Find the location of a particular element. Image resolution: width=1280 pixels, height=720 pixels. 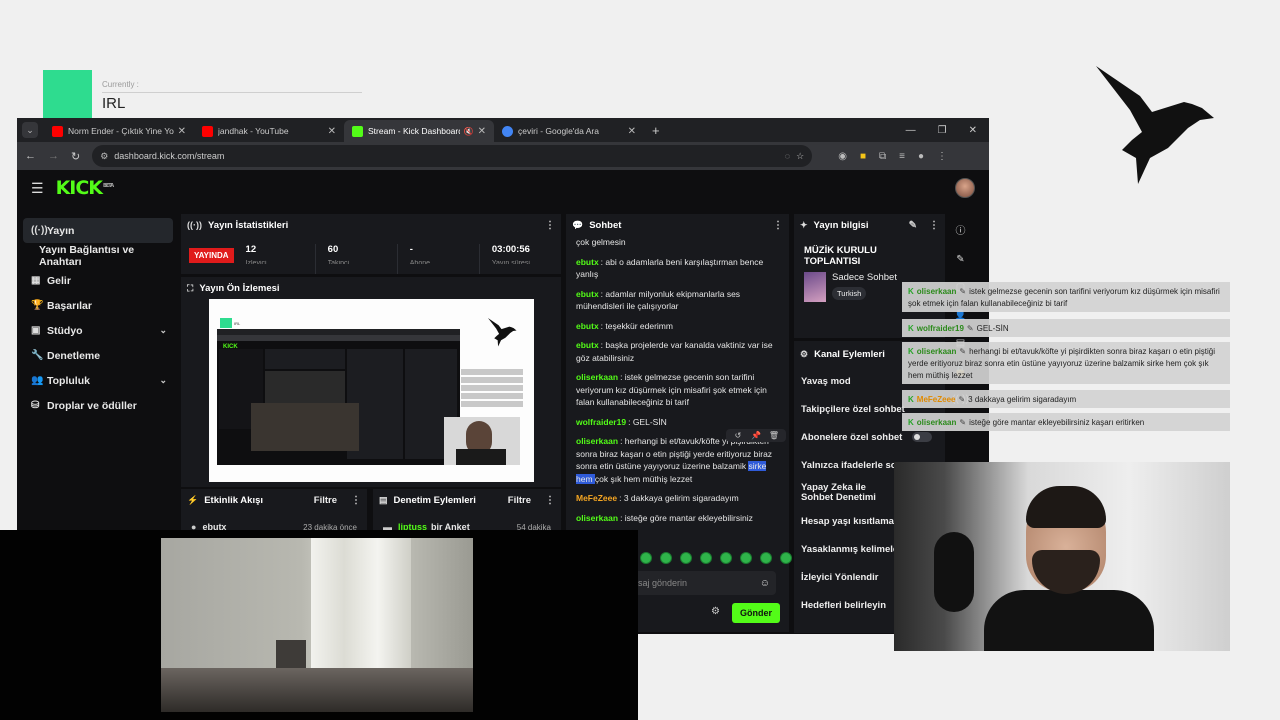

overlay-currently-label: Currently : is located at coordinates (120, 84).